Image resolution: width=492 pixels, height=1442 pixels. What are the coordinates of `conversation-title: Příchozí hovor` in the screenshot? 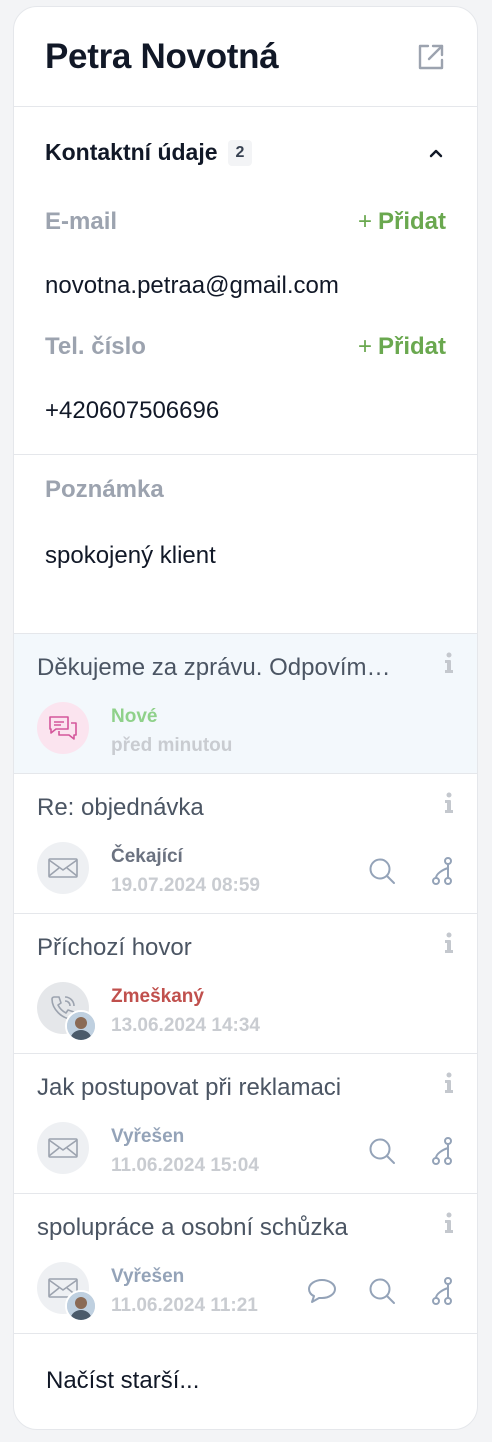 It's located at (114, 947).